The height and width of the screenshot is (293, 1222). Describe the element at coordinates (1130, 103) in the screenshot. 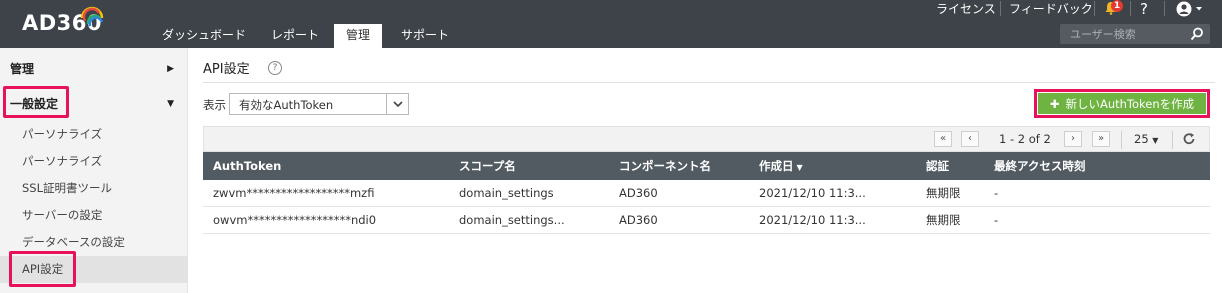

I see `create-authtoken-label: 新しいAuthTokenを作成` at that location.